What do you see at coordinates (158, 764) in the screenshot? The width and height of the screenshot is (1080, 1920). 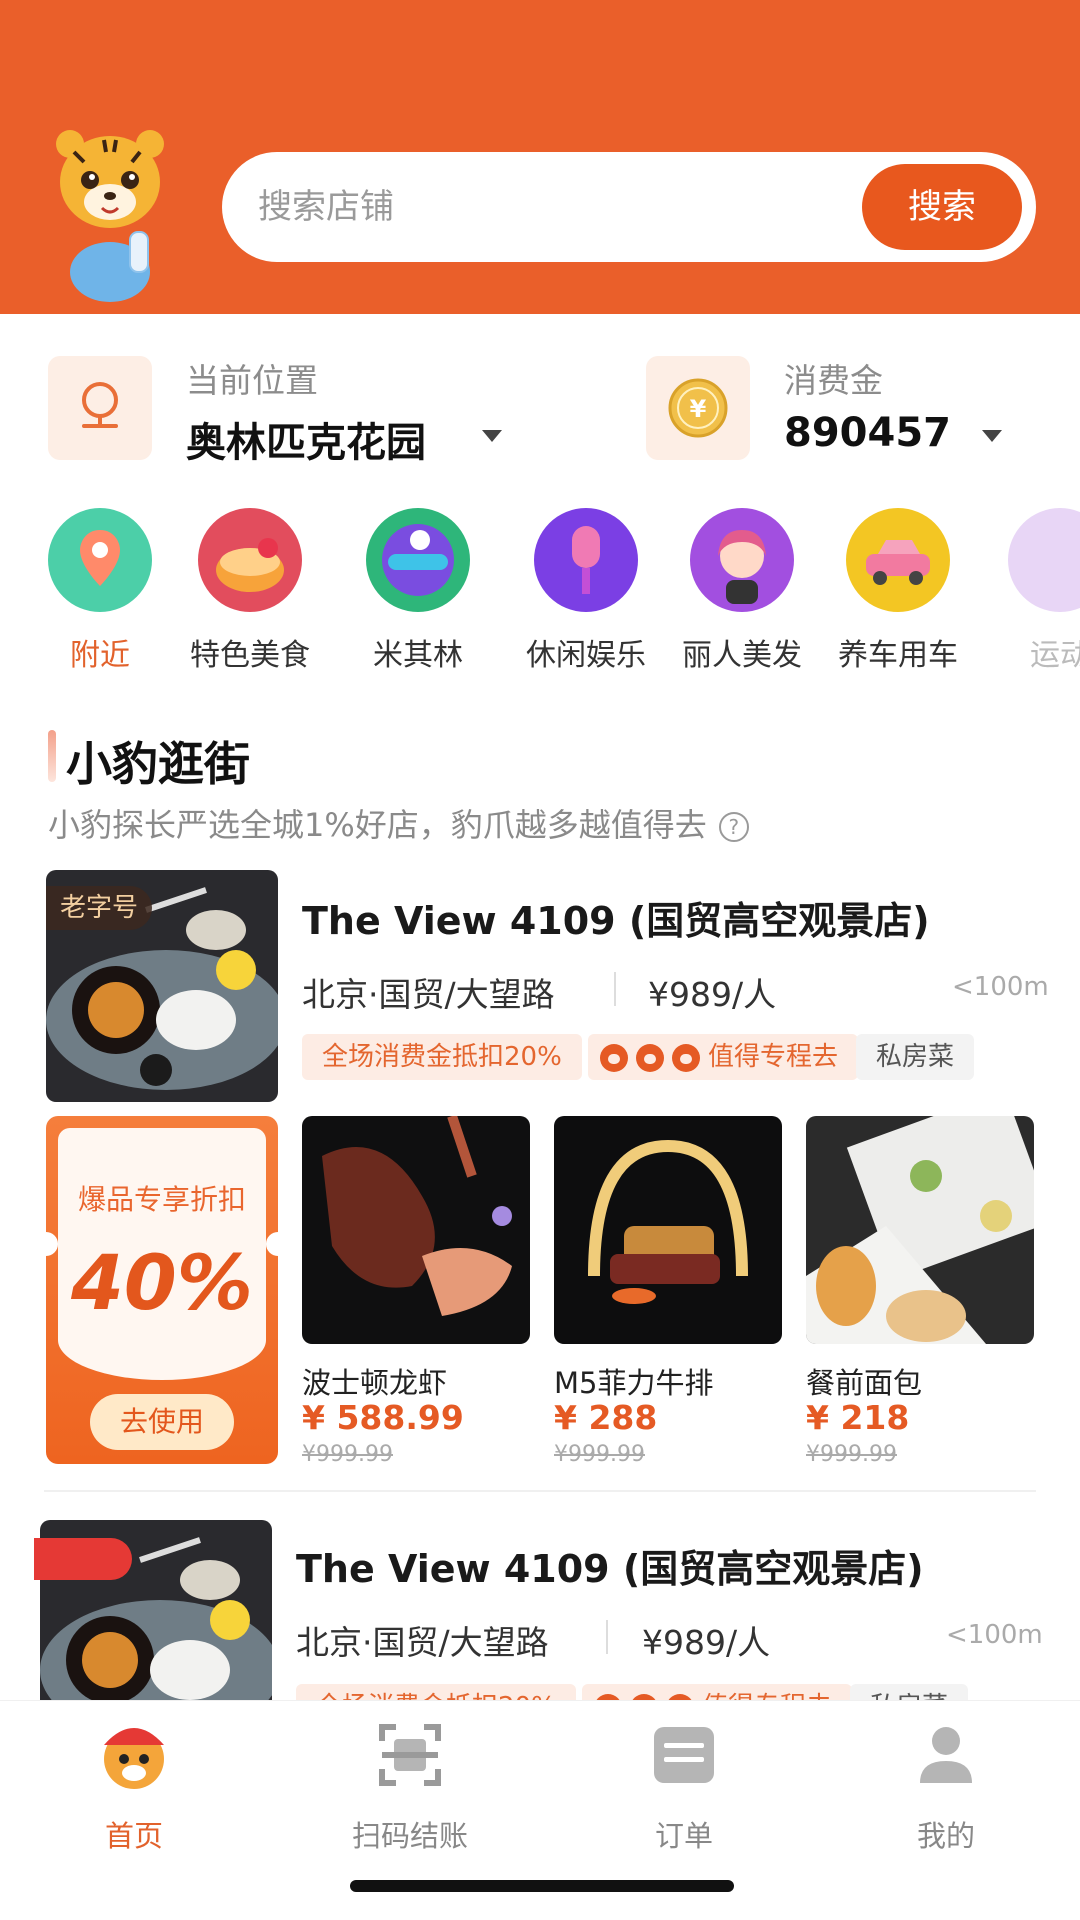 I see `section-title: 小豹逛街` at bounding box center [158, 764].